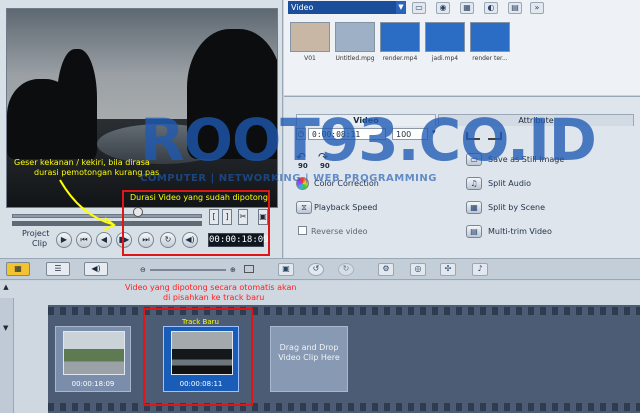 This screenshot has width=640, height=413. What do you see at coordinates (520, 231) in the screenshot?
I see `multi-trim-video-button: Multi-trim Video` at bounding box center [520, 231].